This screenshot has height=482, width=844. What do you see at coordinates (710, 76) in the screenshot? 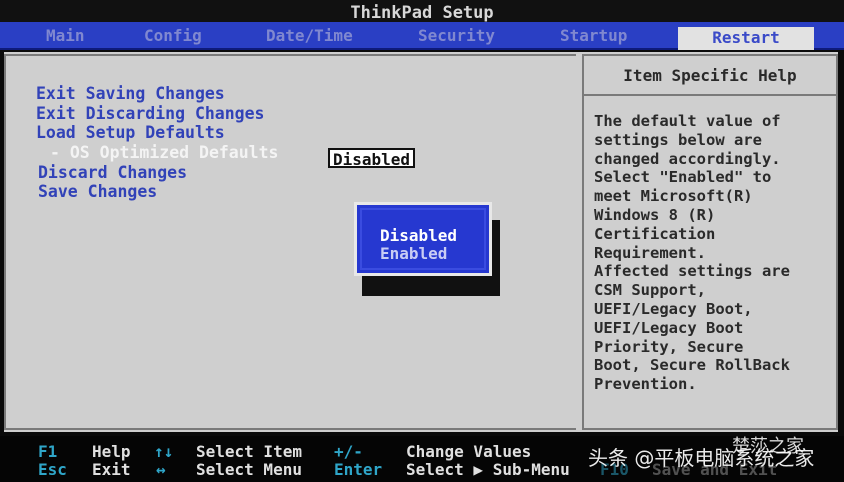
I see `help-title: Item Specific Help` at bounding box center [710, 76].